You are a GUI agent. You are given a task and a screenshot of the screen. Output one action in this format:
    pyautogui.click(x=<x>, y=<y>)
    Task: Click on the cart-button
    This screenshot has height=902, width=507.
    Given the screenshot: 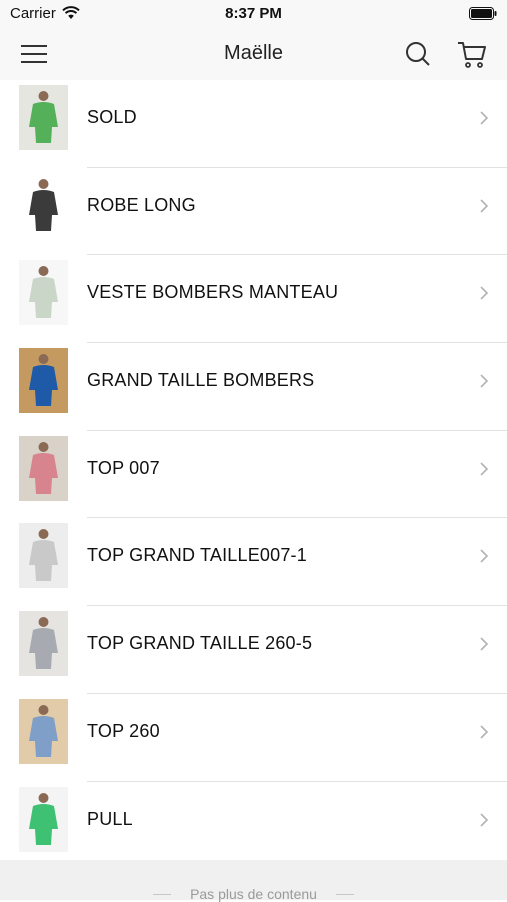 What is the action you would take?
    pyautogui.click(x=472, y=54)
    